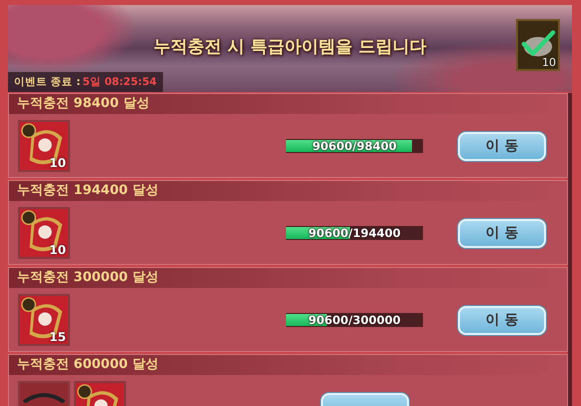 This screenshot has height=406, width=581. I want to click on item-slot: 15, so click(44, 320).